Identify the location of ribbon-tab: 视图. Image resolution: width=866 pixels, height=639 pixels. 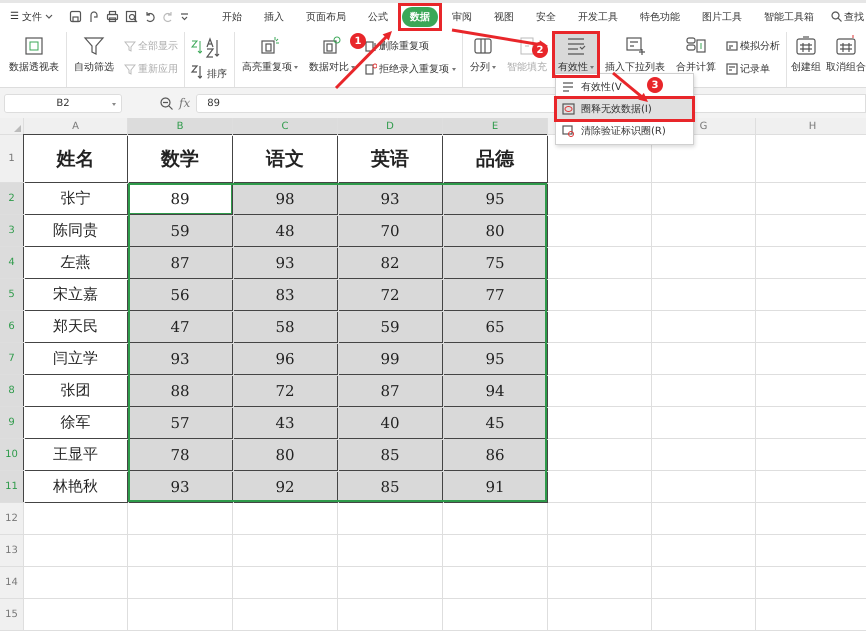
(504, 16).